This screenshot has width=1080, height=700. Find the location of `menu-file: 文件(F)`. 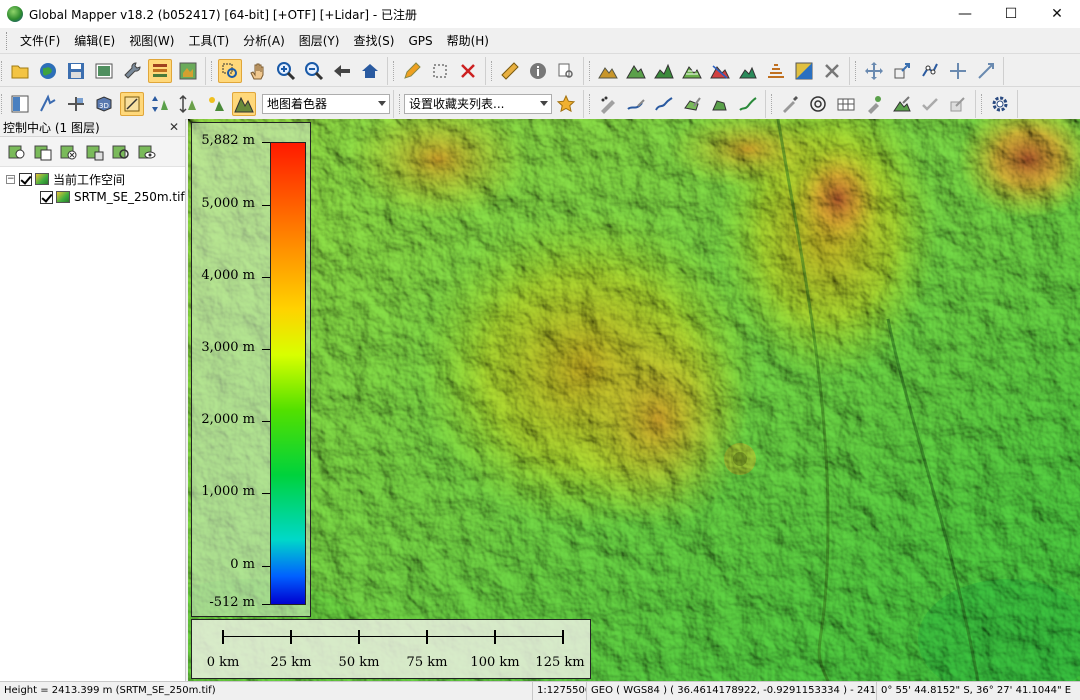

menu-file: 文件(F) is located at coordinates (40, 40).